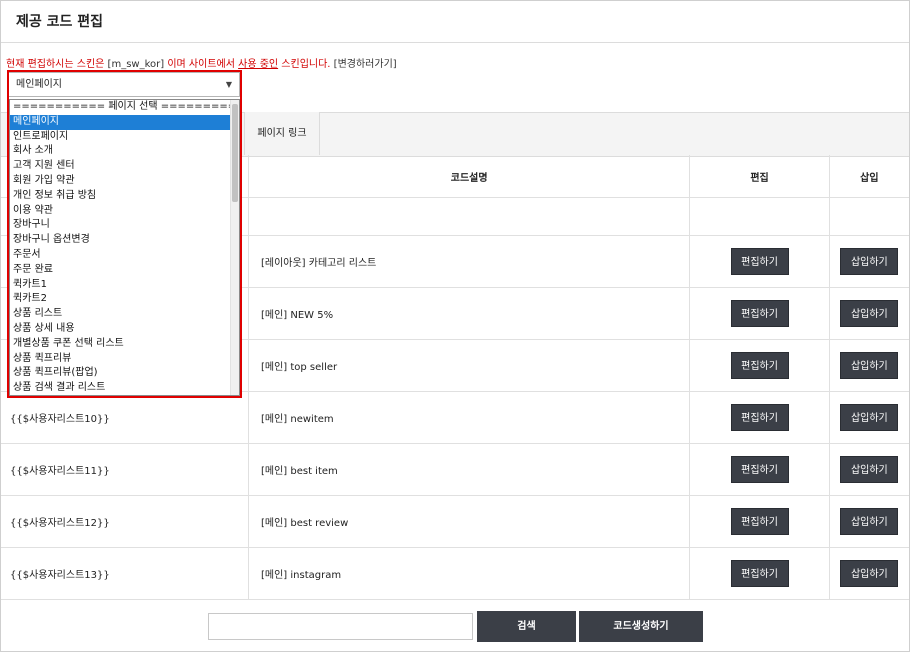 The image size is (910, 652). What do you see at coordinates (124, 211) in the screenshot?
I see `dropdown-option: 이용 약관` at bounding box center [124, 211].